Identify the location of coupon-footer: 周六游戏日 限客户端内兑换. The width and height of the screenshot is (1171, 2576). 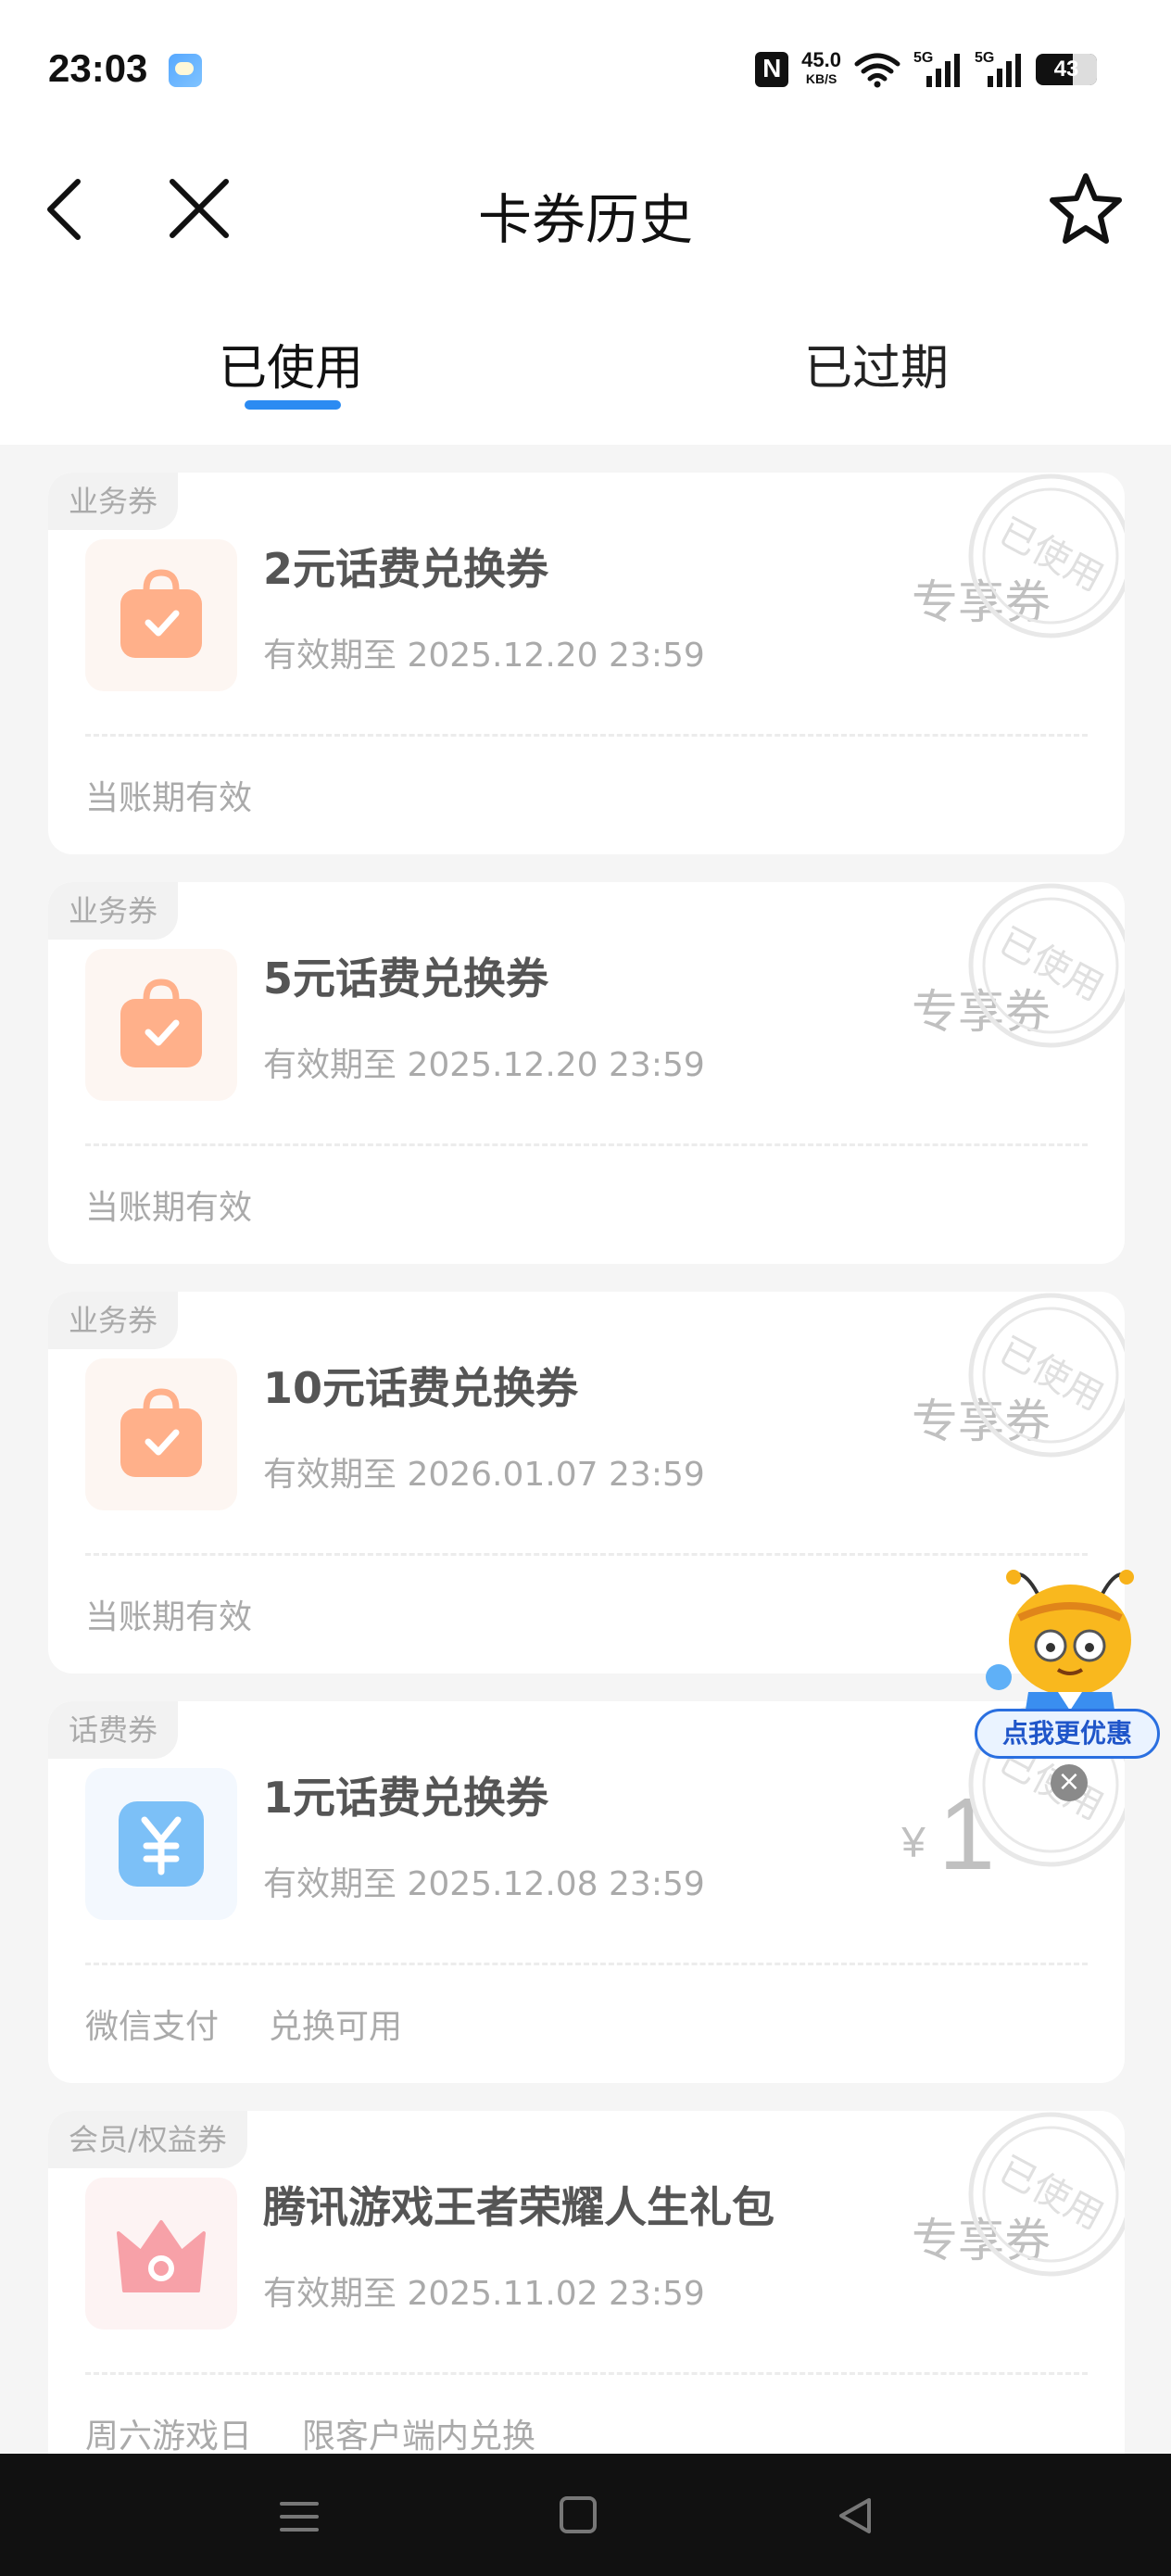
(310, 2433).